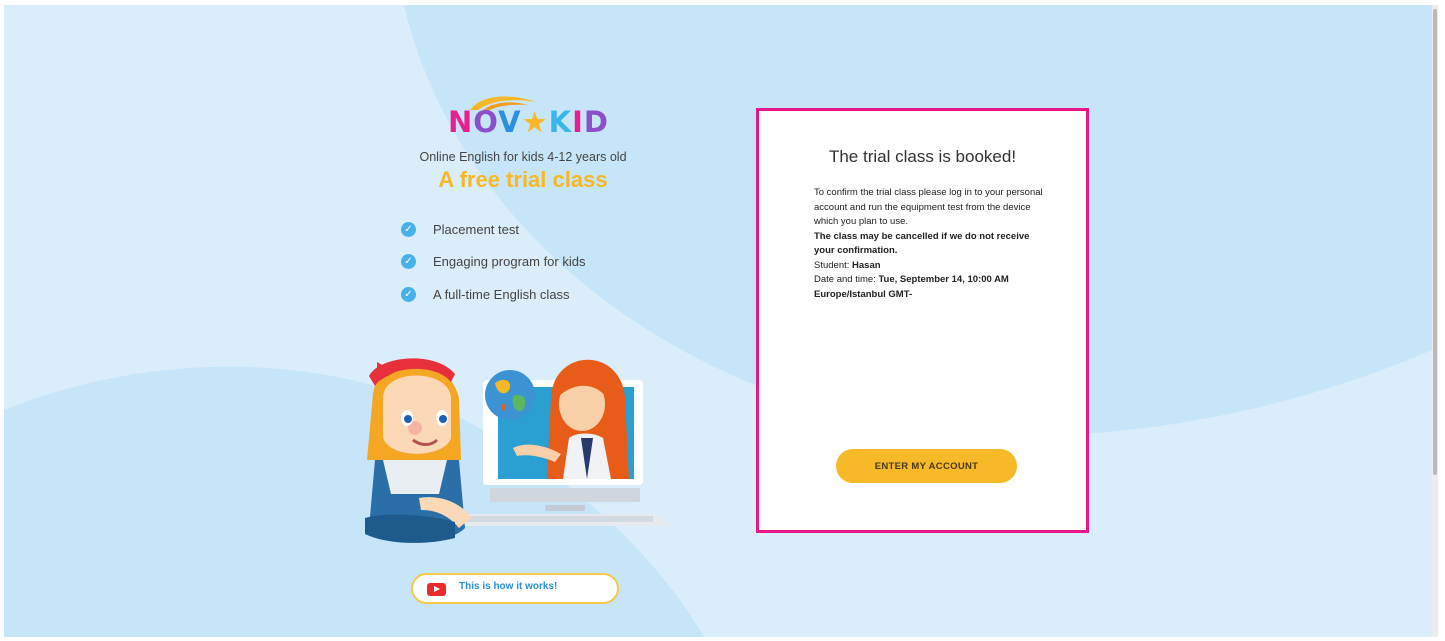  I want to click on feature-item: ✓ A full-time English class, so click(493, 294).